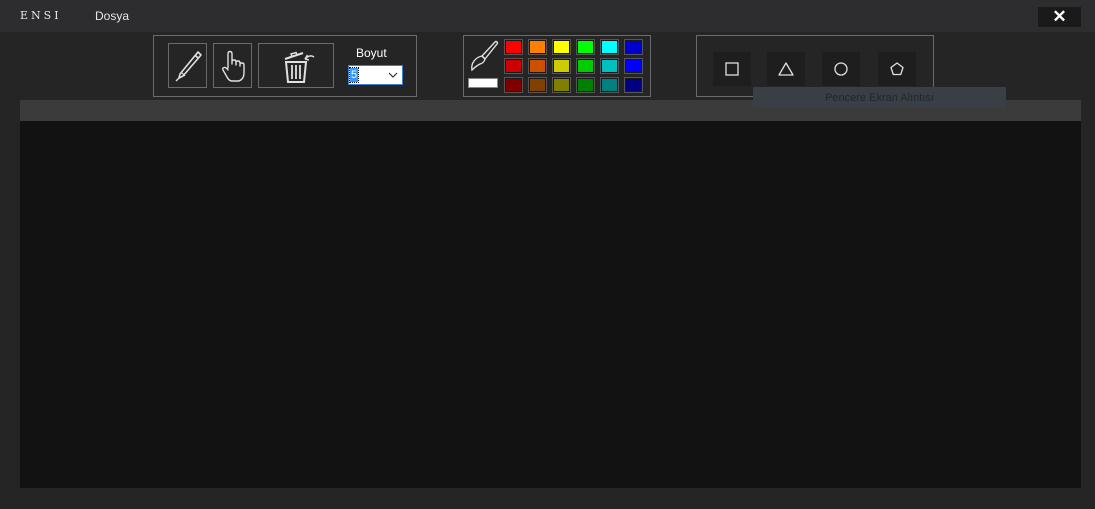  Describe the element at coordinates (547, 16) in the screenshot. I see `title-bar: ENSI Dosya ✕` at that location.